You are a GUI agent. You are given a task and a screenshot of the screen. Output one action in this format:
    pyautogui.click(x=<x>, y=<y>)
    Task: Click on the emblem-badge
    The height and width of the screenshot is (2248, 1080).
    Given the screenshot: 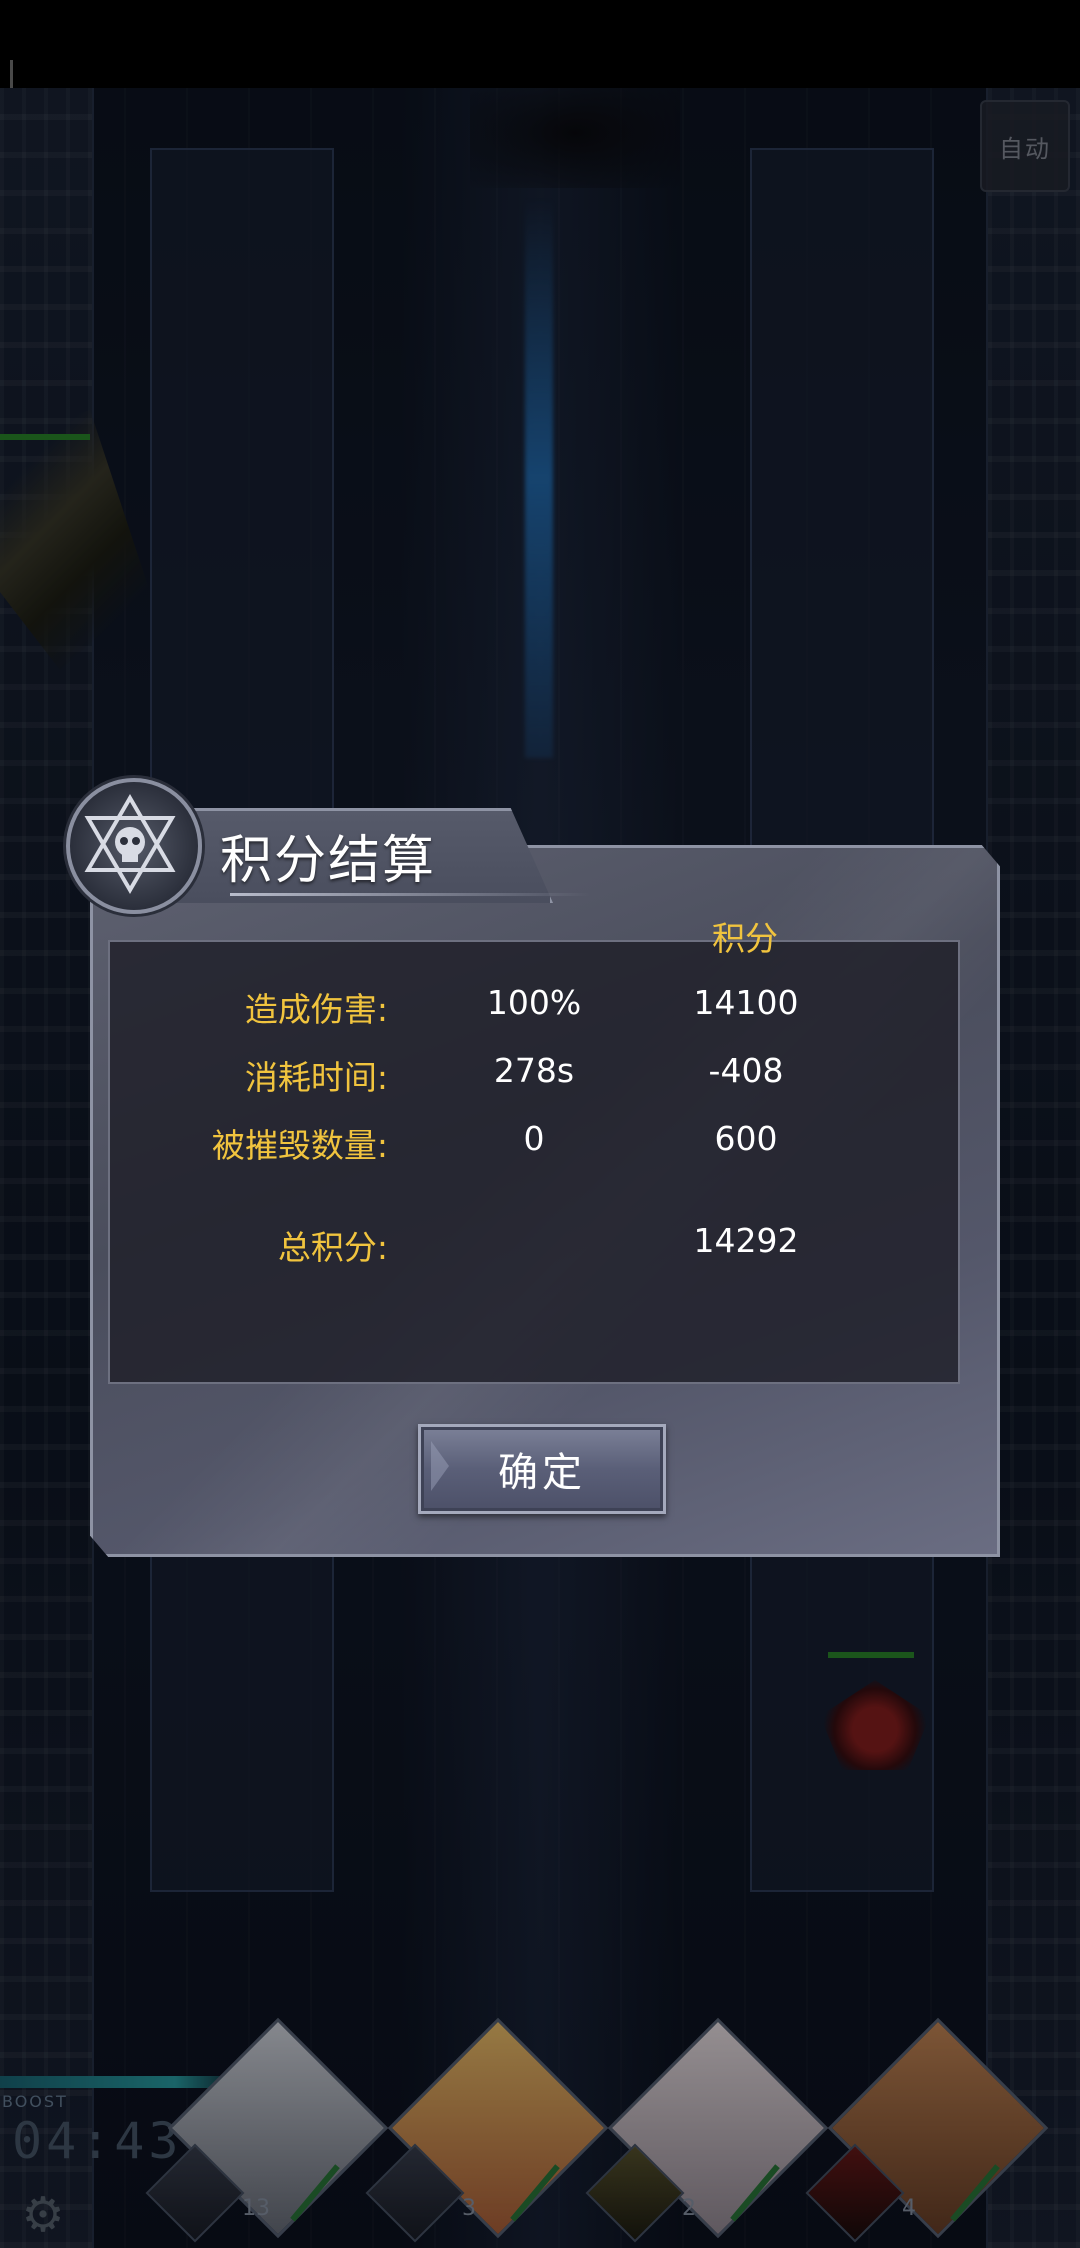 What is the action you would take?
    pyautogui.click(x=134, y=846)
    